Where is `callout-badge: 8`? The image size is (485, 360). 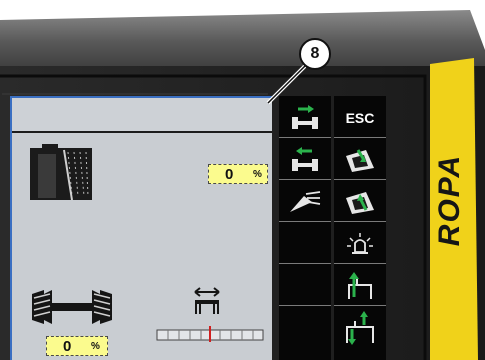 callout-badge: 8 is located at coordinates (315, 54).